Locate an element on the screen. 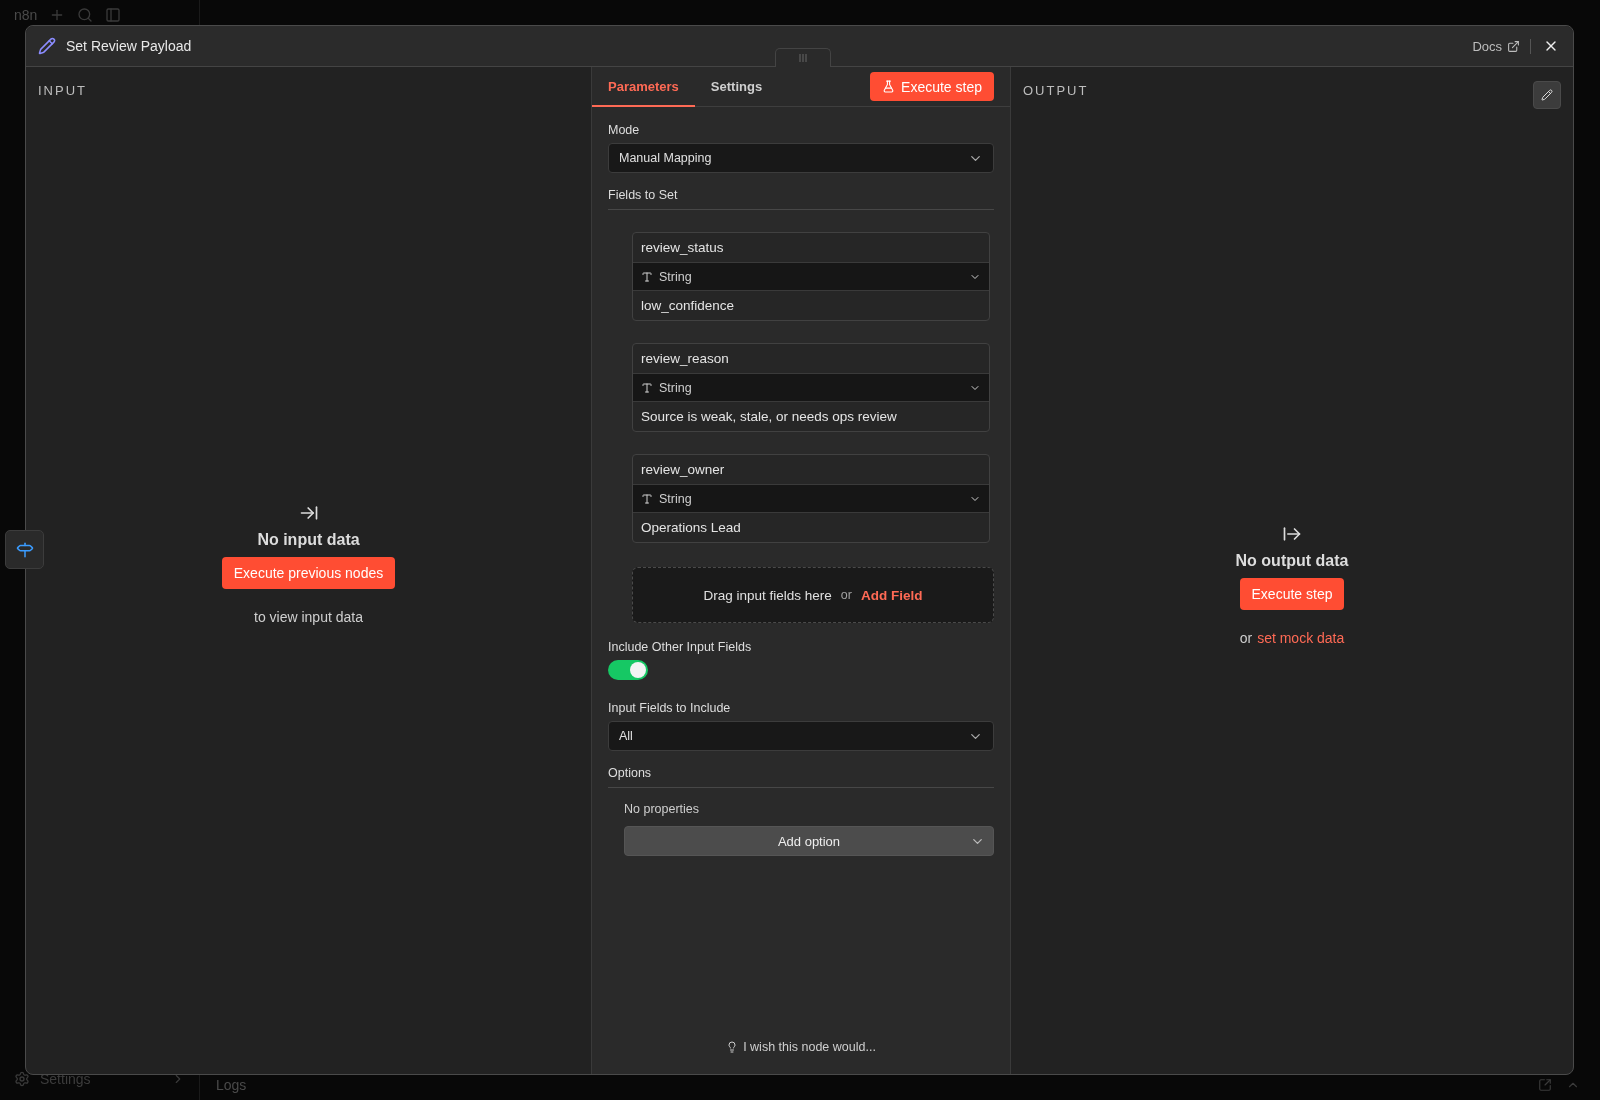  field-name-input: review_owner is located at coordinates (811, 469).